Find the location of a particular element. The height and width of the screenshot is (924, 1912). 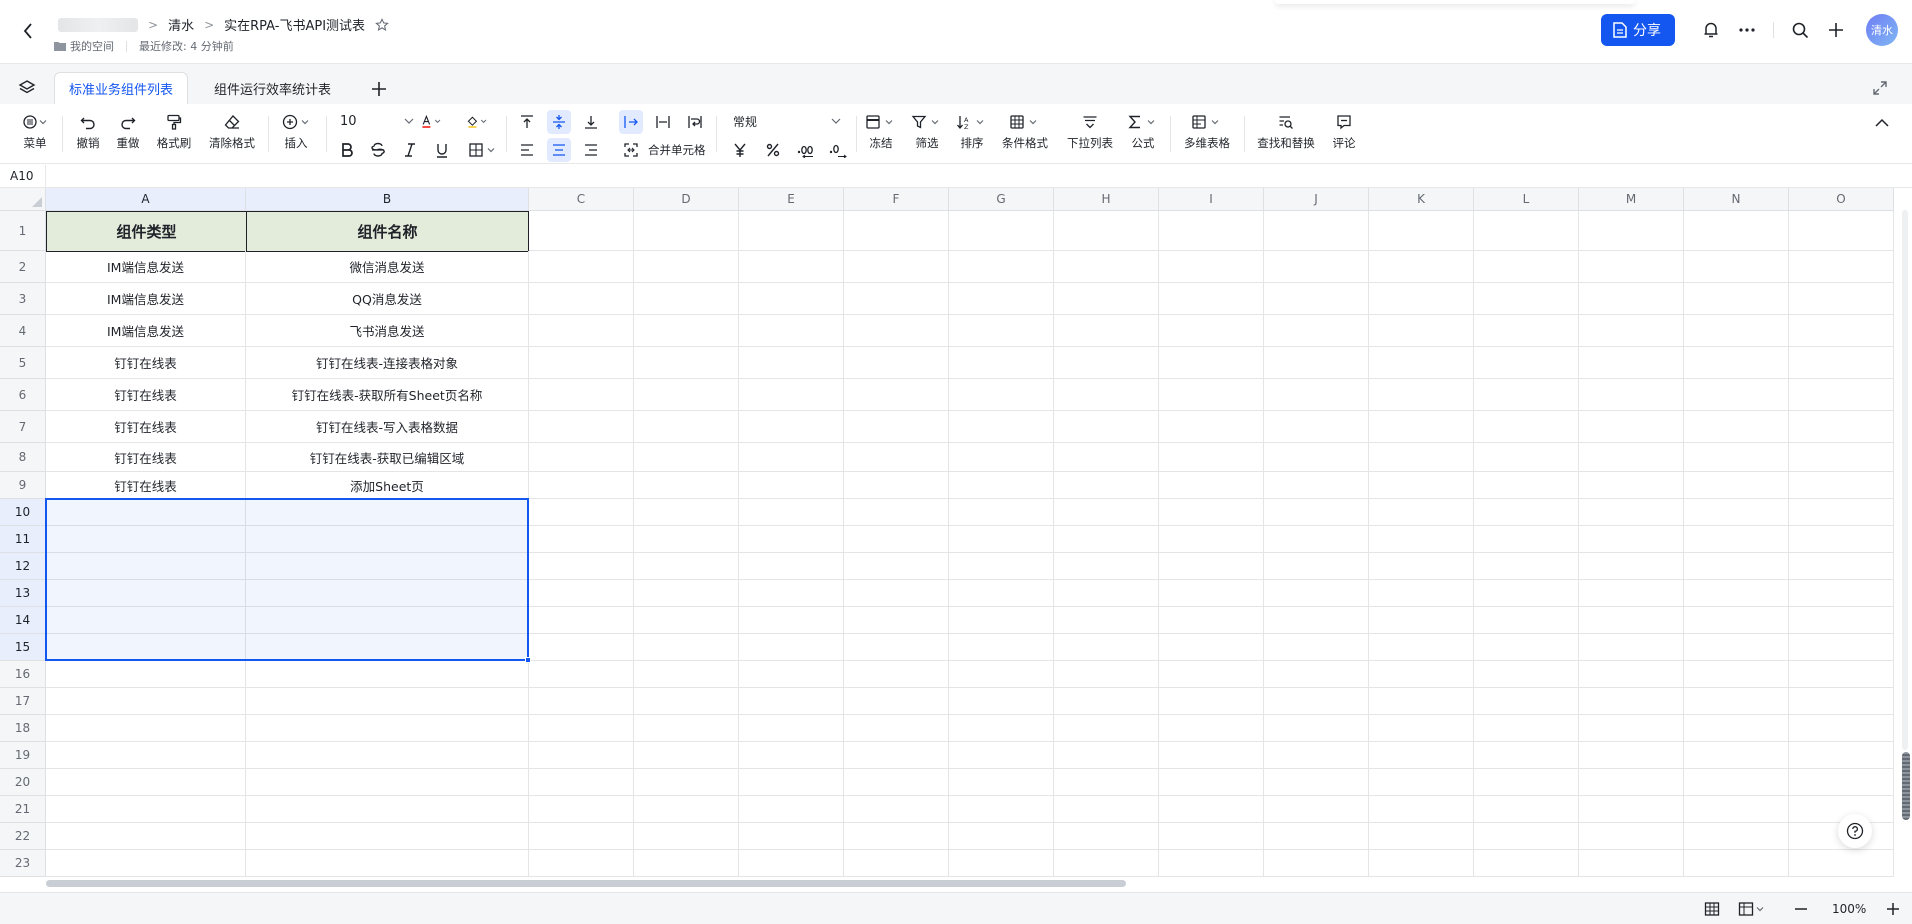

cell-k4 is located at coordinates (1421, 331).